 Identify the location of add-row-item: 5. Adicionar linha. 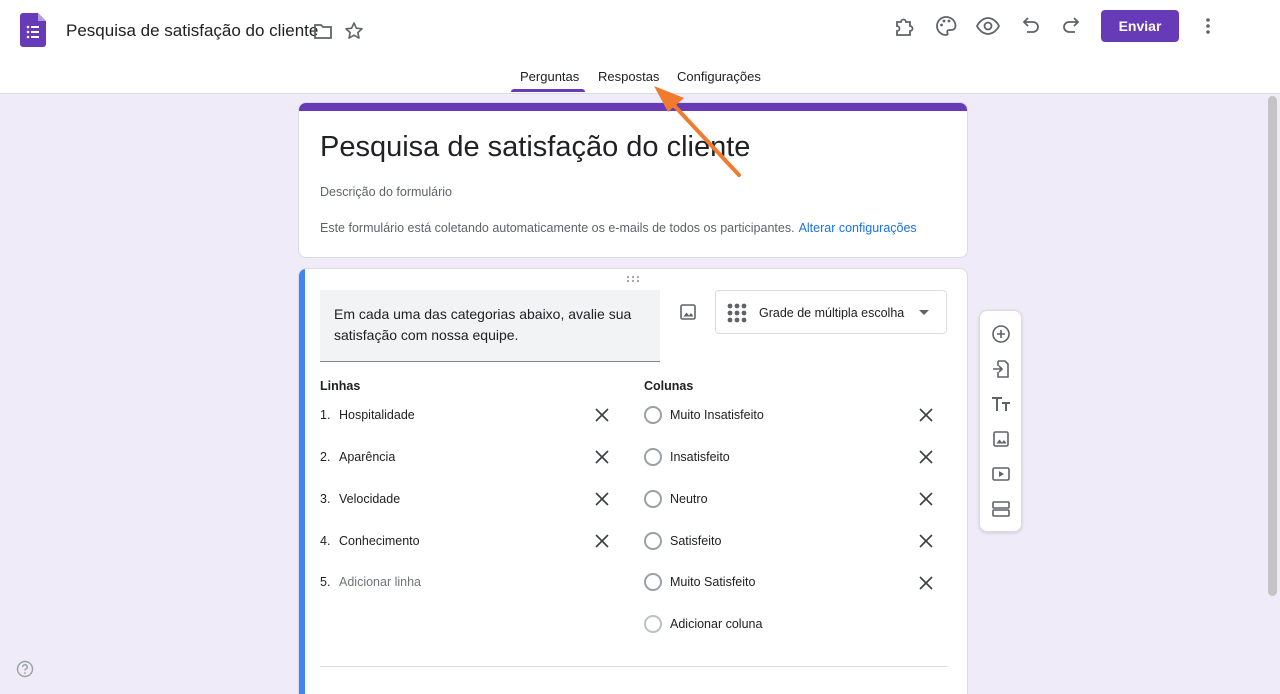
(470, 583).